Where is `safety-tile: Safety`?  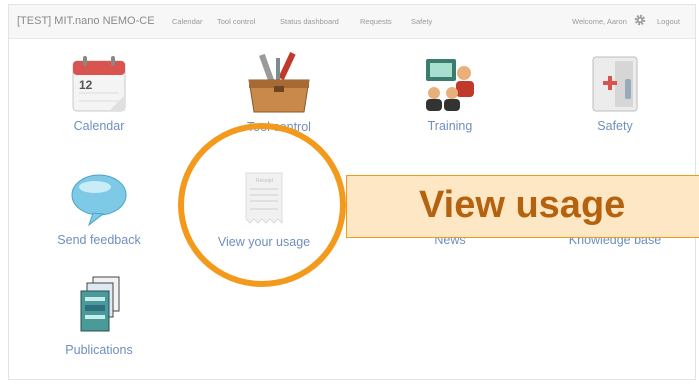 safety-tile: Safety is located at coordinates (615, 93).